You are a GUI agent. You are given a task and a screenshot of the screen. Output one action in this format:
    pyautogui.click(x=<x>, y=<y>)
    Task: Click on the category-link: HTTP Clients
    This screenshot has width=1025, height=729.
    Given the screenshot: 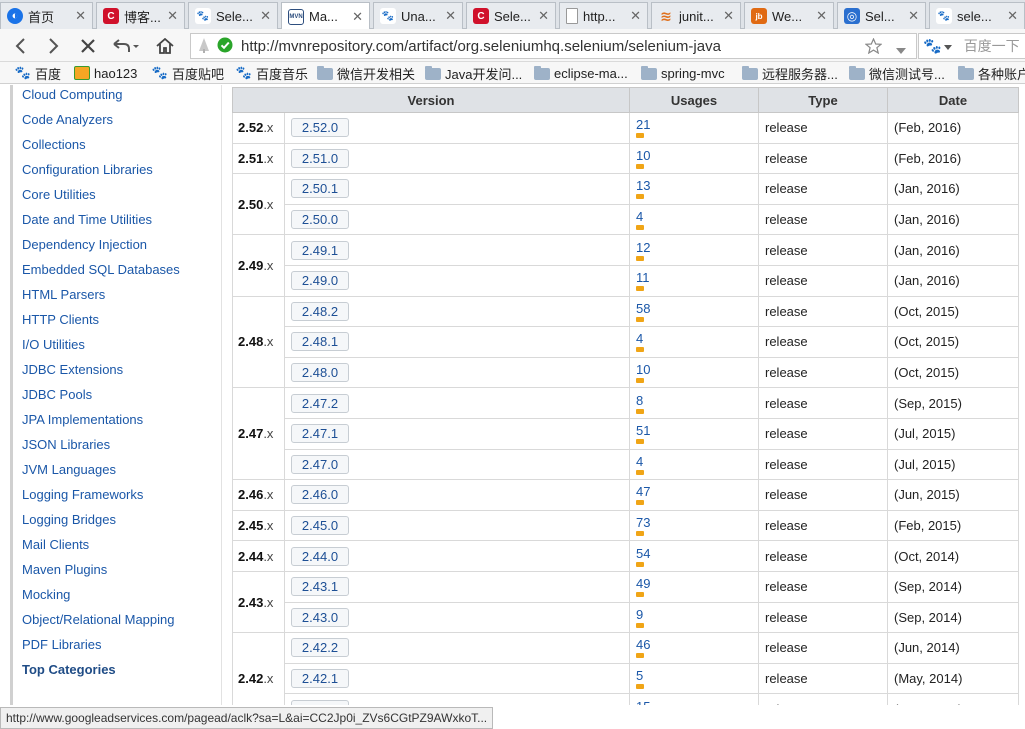 What is the action you would take?
    pyautogui.click(x=60, y=319)
    